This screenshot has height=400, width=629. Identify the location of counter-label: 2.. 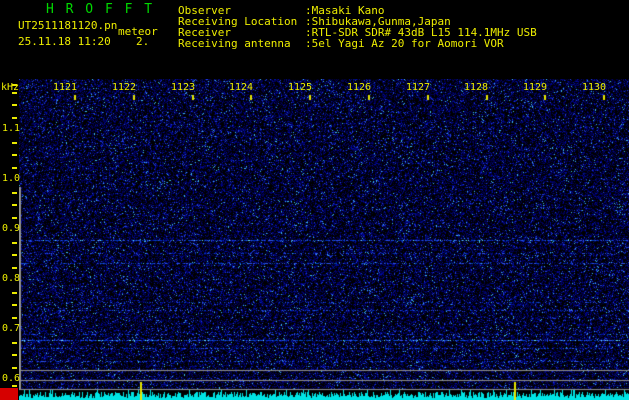
(143, 41).